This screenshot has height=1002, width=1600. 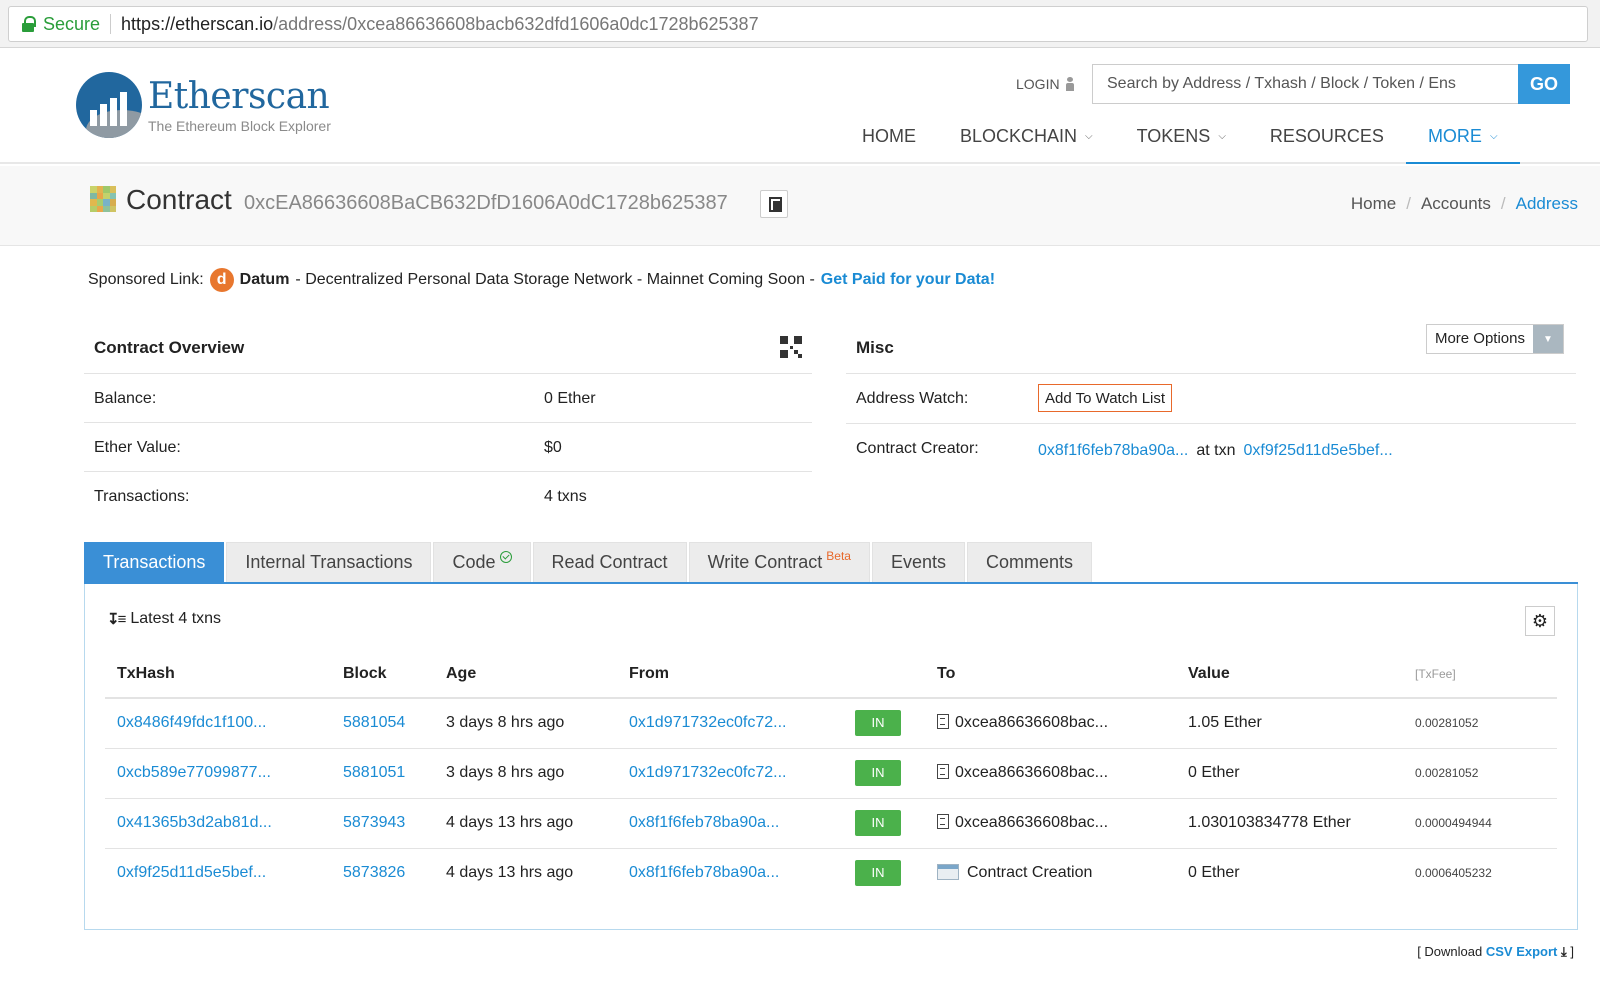 I want to click on nav-blockchain-label: BLOCKCHAIN, so click(x=1019, y=136).